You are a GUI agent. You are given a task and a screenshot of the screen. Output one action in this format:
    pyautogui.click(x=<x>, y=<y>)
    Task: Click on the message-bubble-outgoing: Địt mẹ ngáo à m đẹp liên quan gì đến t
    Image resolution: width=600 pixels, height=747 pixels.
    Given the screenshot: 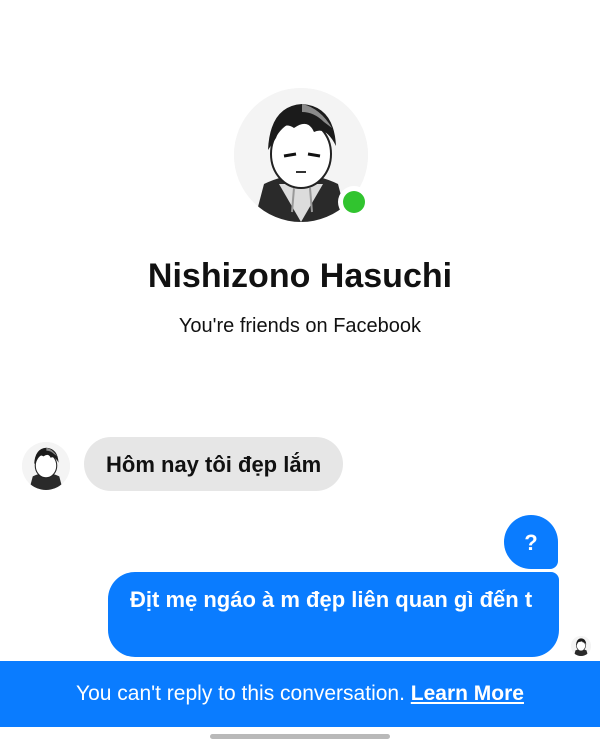 What is the action you would take?
    pyautogui.click(x=333, y=614)
    